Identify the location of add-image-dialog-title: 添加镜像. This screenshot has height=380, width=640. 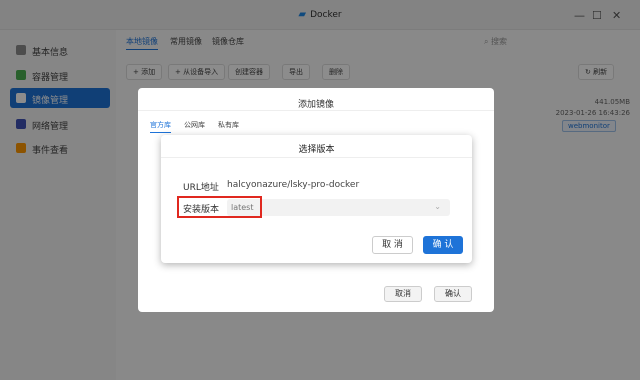
(315, 105).